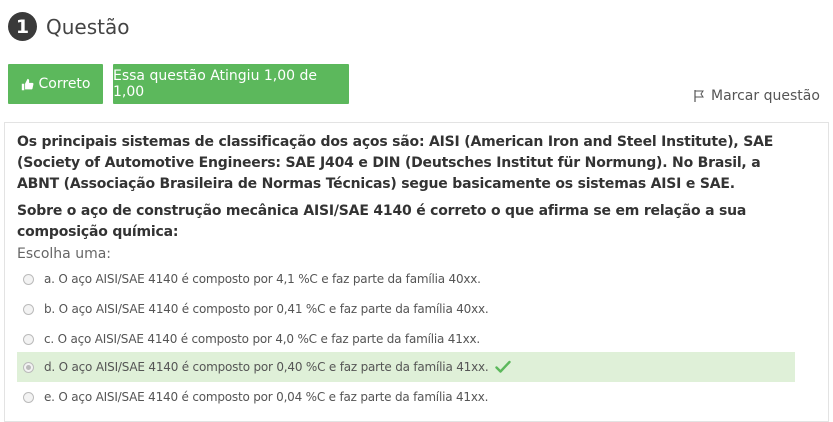  Describe the element at coordinates (64, 84) in the screenshot. I see `correct-label: Correto` at that location.